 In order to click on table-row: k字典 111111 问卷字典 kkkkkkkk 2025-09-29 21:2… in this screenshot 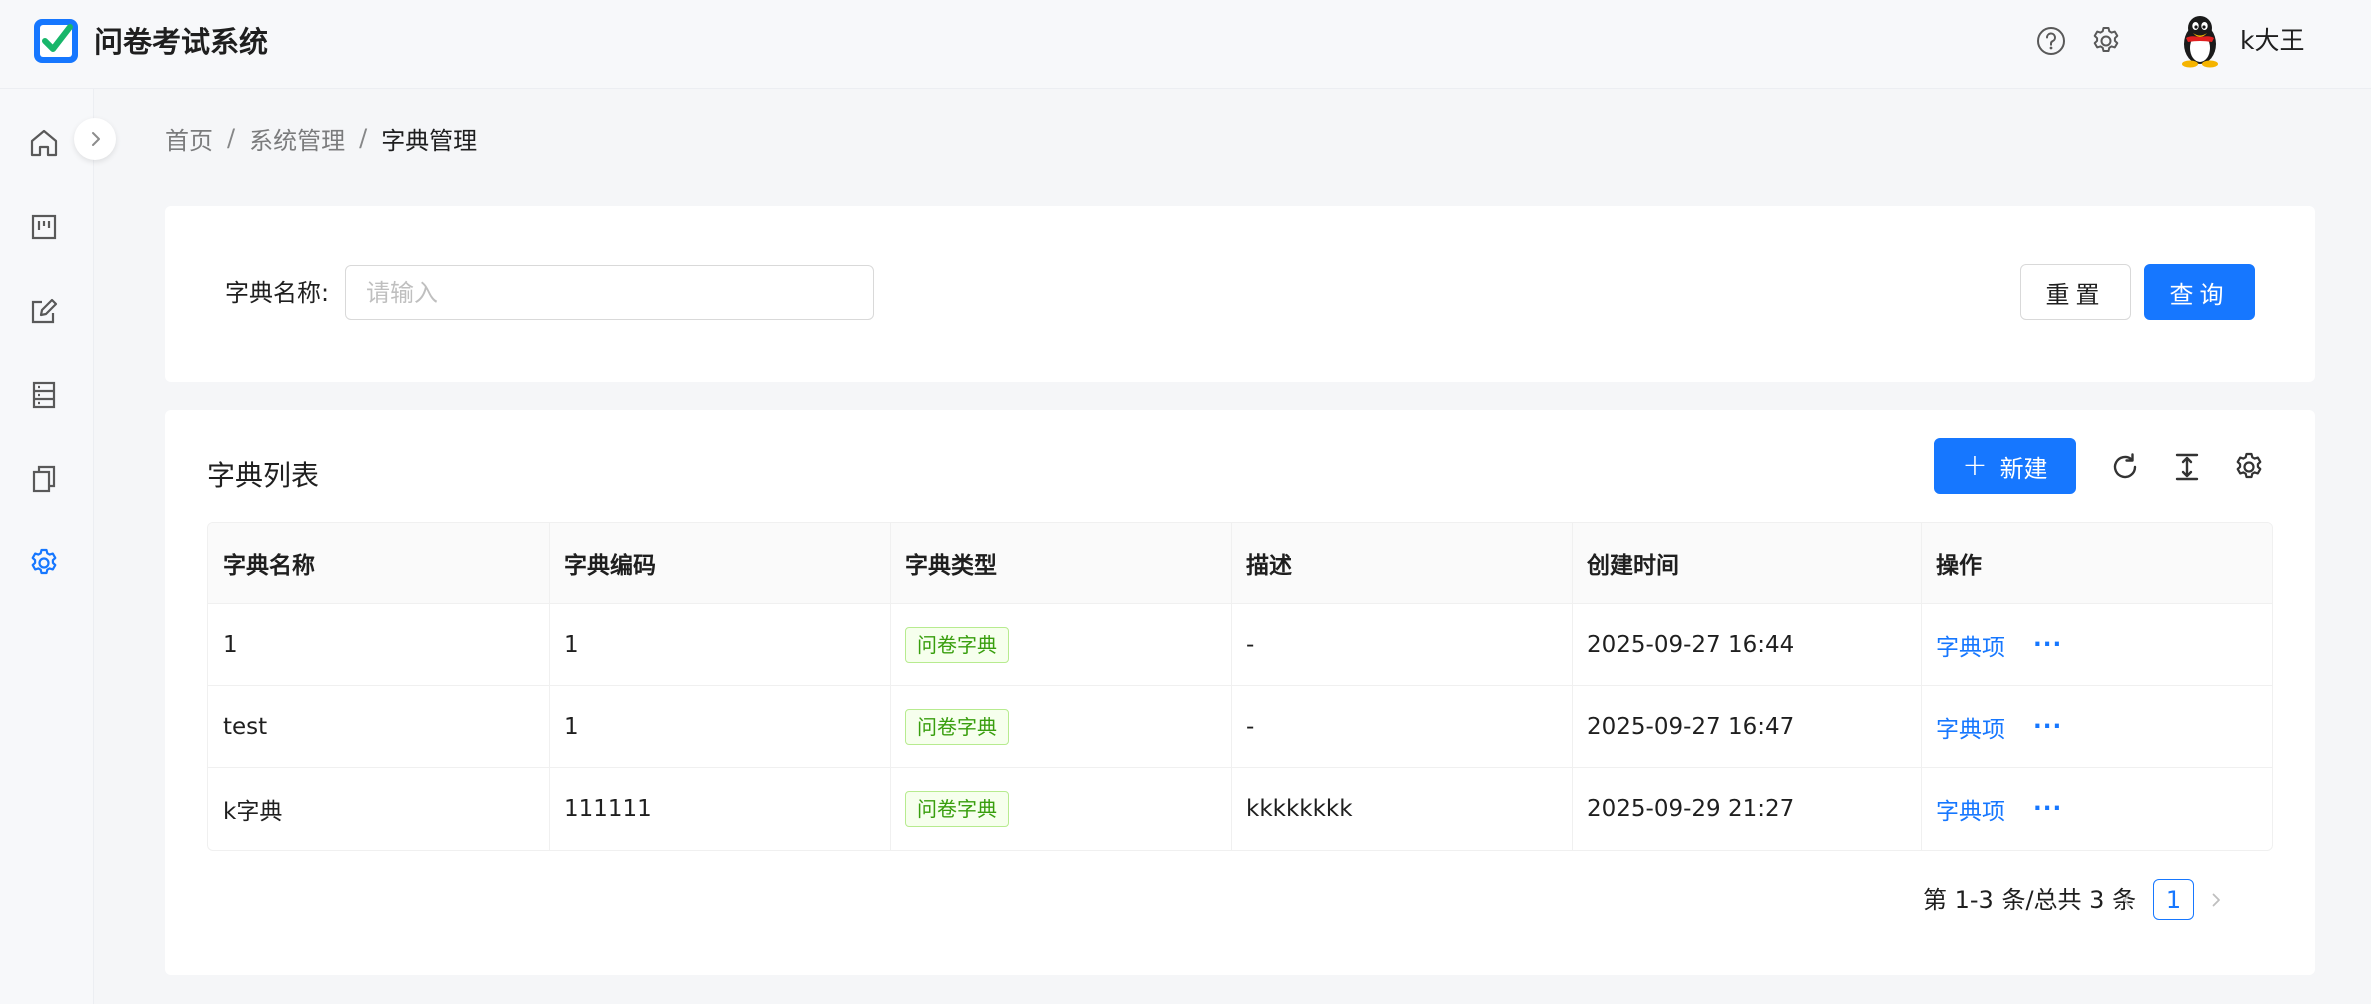, I will do `click(1240, 809)`.